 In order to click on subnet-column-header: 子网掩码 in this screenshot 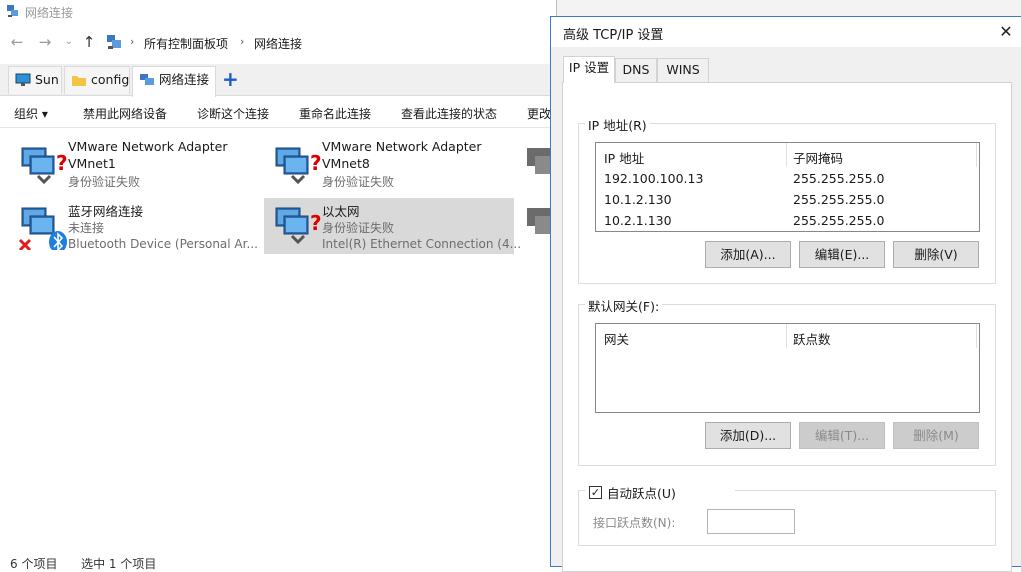, I will do `click(818, 157)`.